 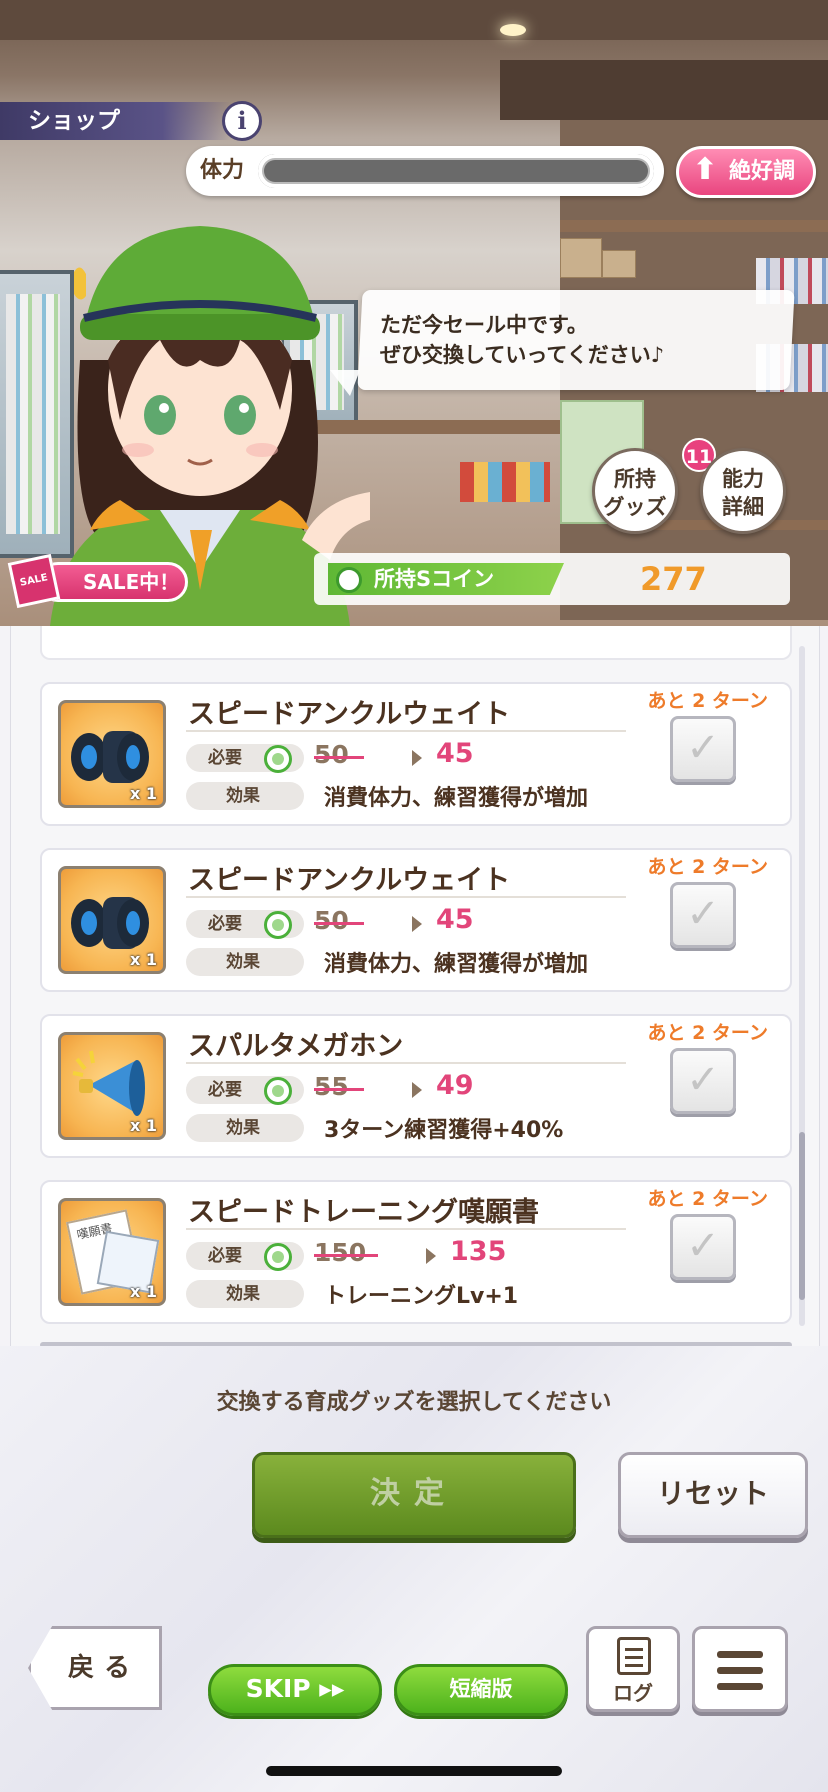 What do you see at coordinates (222, 170) in the screenshot?
I see `stamina-label: 体力` at bounding box center [222, 170].